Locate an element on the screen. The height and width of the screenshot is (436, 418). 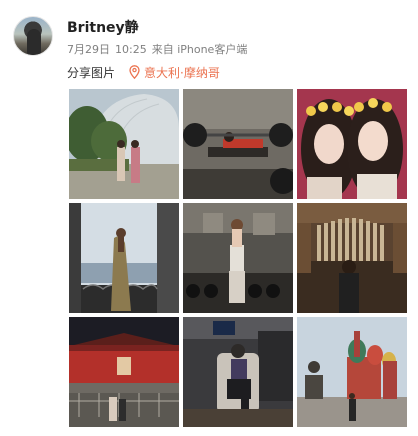
photo-red-gate is located at coordinates (124, 372).